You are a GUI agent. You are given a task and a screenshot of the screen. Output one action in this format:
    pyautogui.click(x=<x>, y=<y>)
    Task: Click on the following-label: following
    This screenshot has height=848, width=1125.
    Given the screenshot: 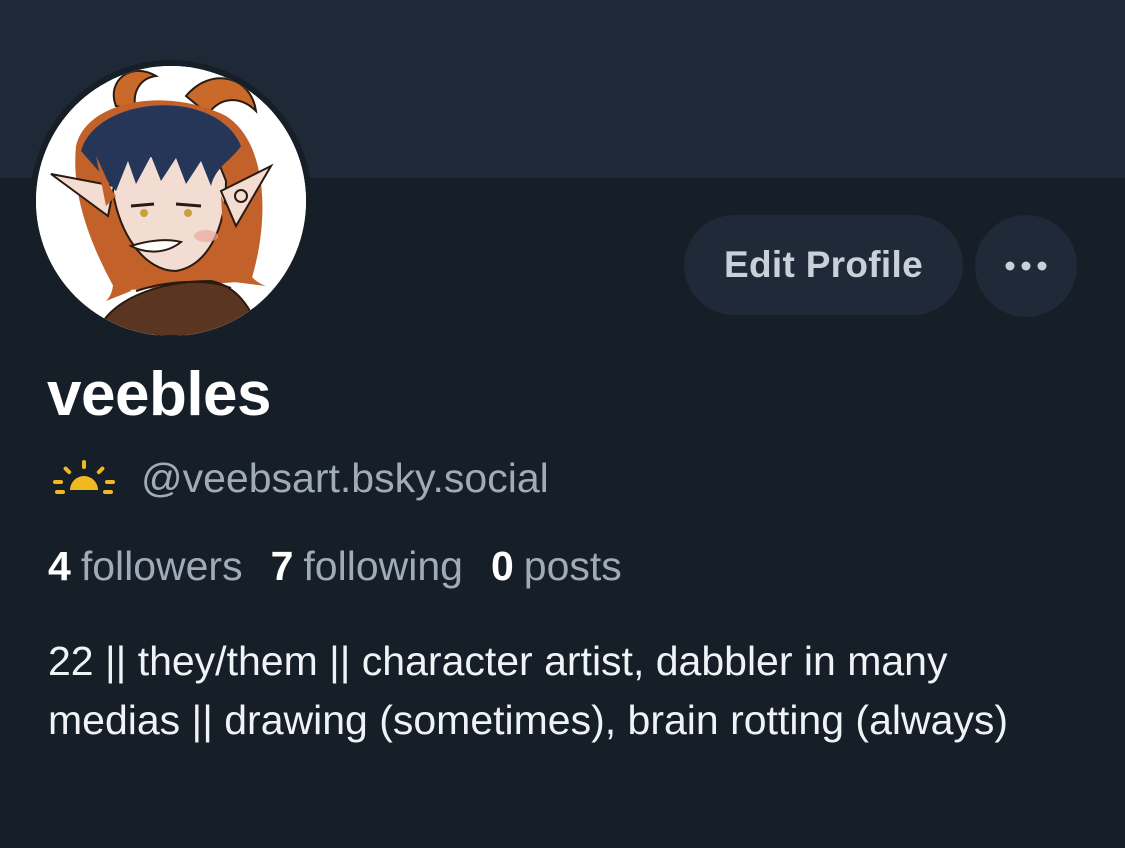 What is the action you would take?
    pyautogui.click(x=383, y=566)
    